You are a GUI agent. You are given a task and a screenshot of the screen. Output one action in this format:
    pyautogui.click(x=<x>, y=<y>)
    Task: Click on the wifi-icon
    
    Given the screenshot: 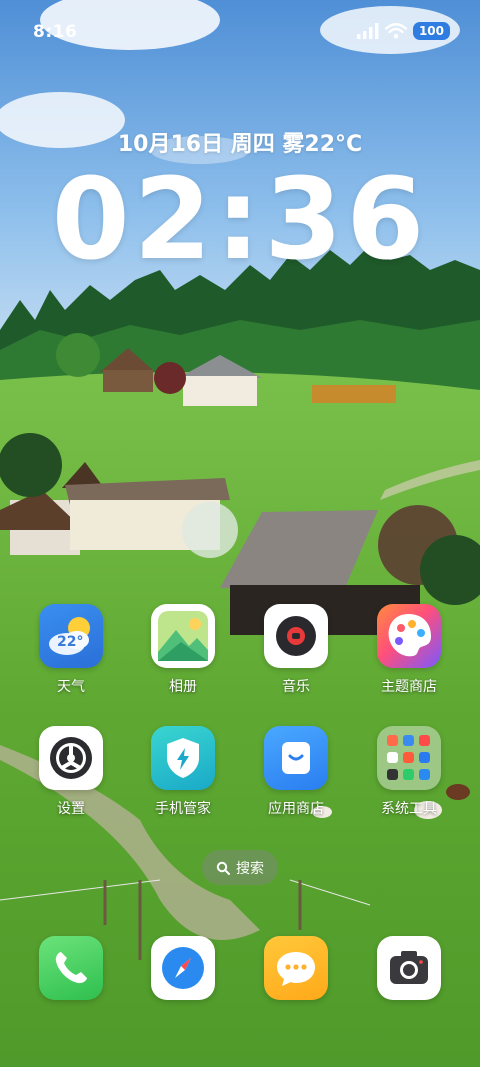 What is the action you would take?
    pyautogui.click(x=395, y=31)
    